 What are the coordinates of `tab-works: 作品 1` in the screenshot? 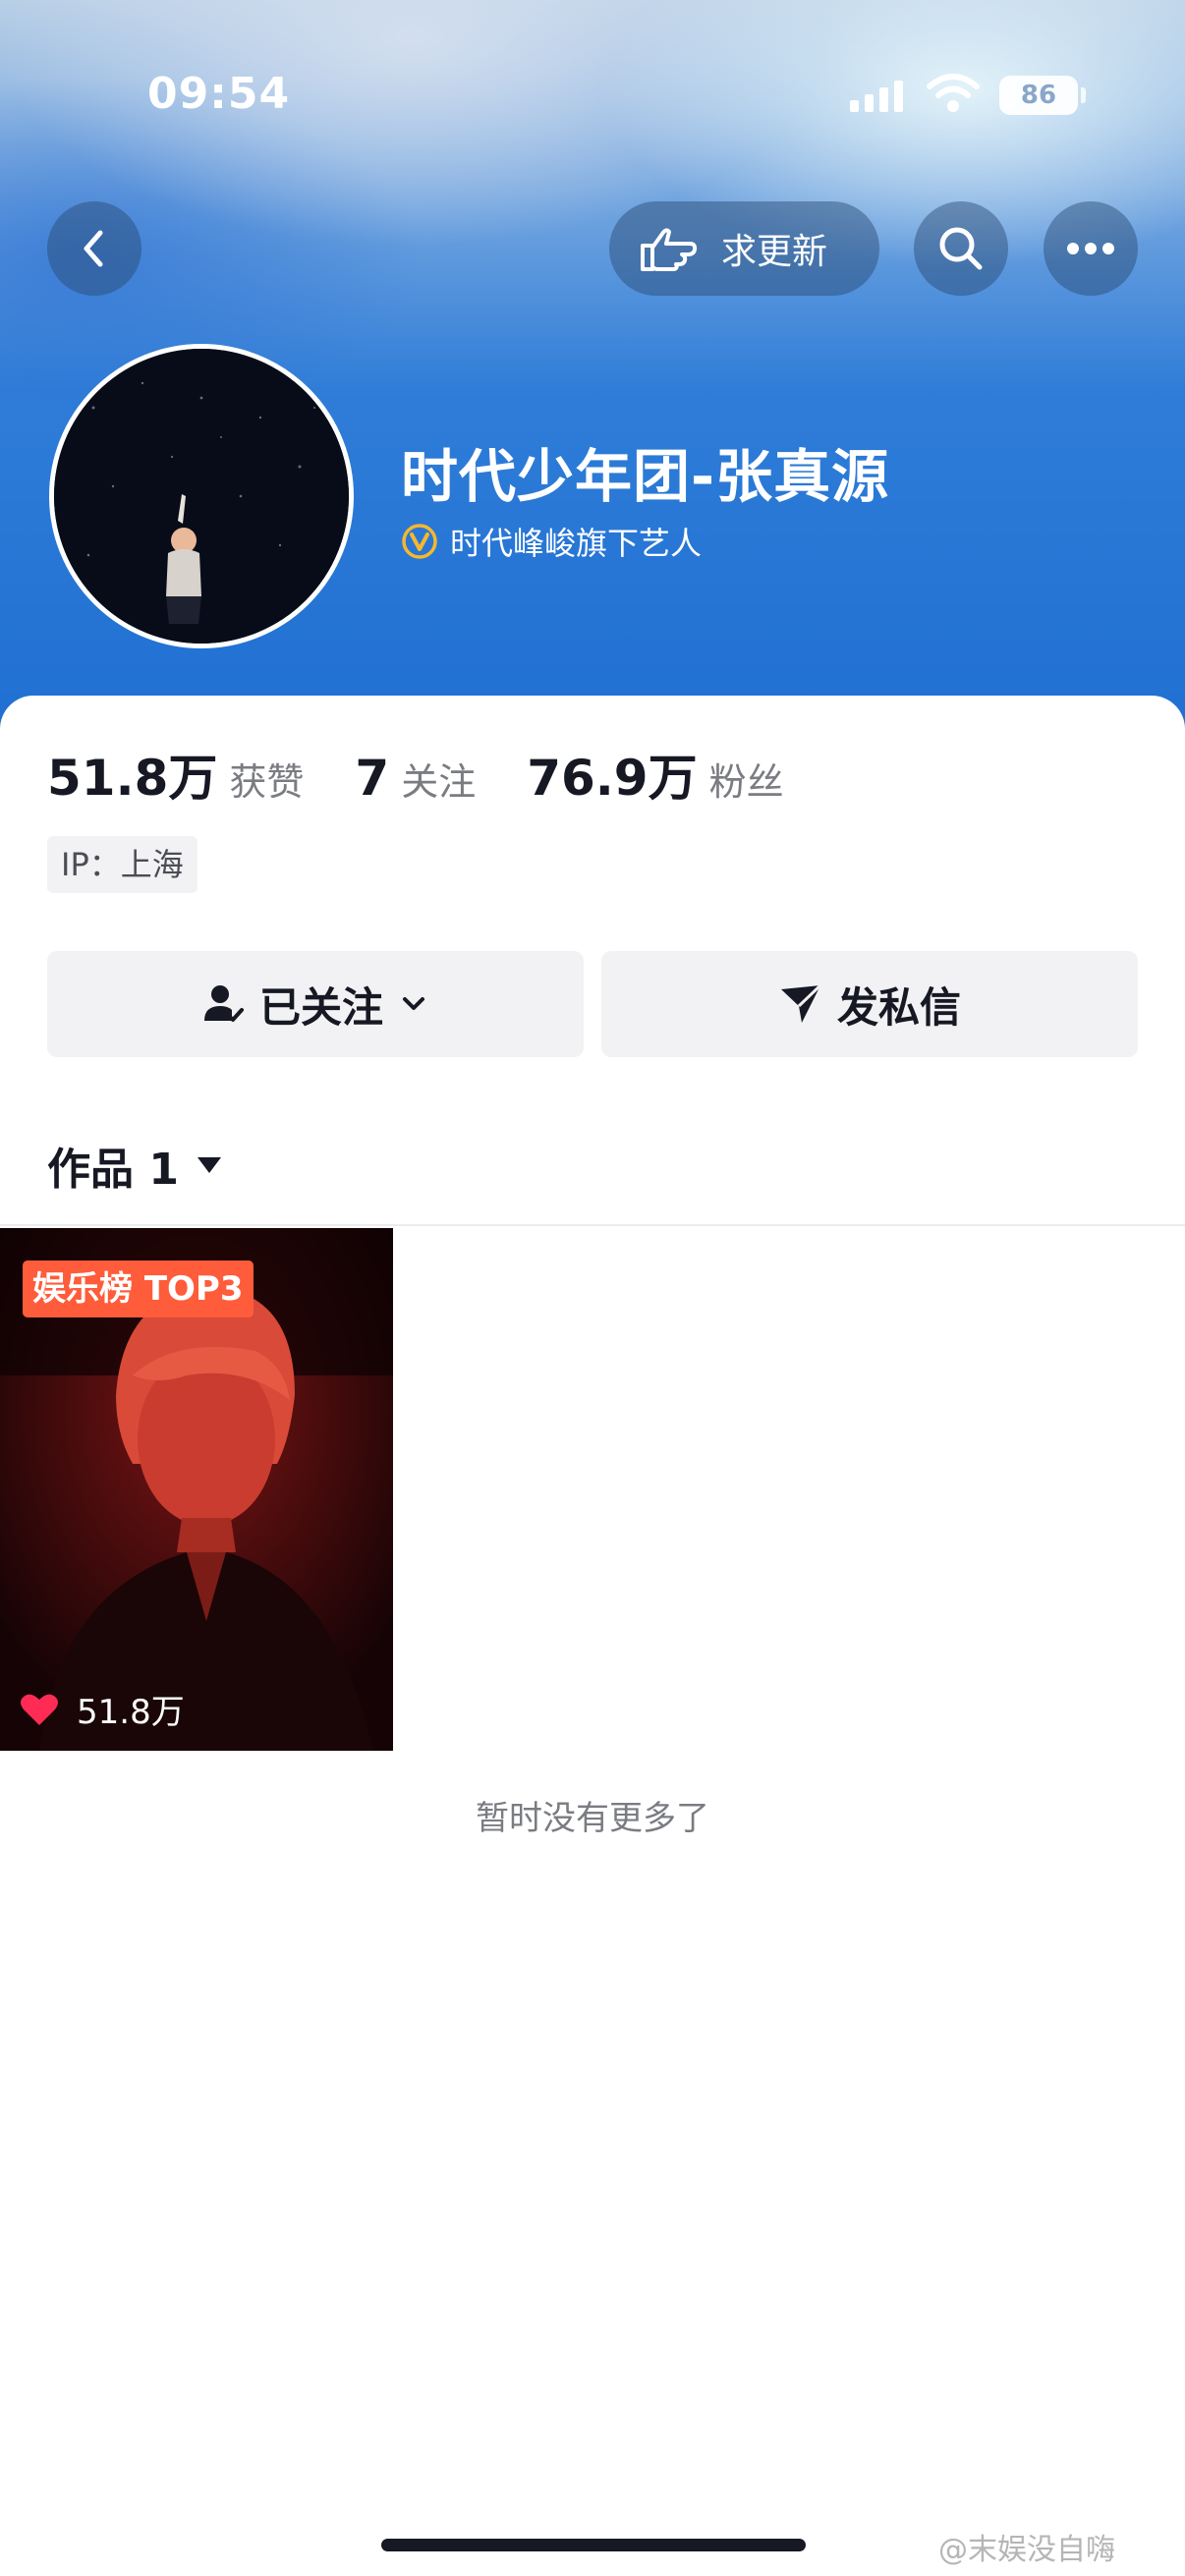 It's located at (136, 1165).